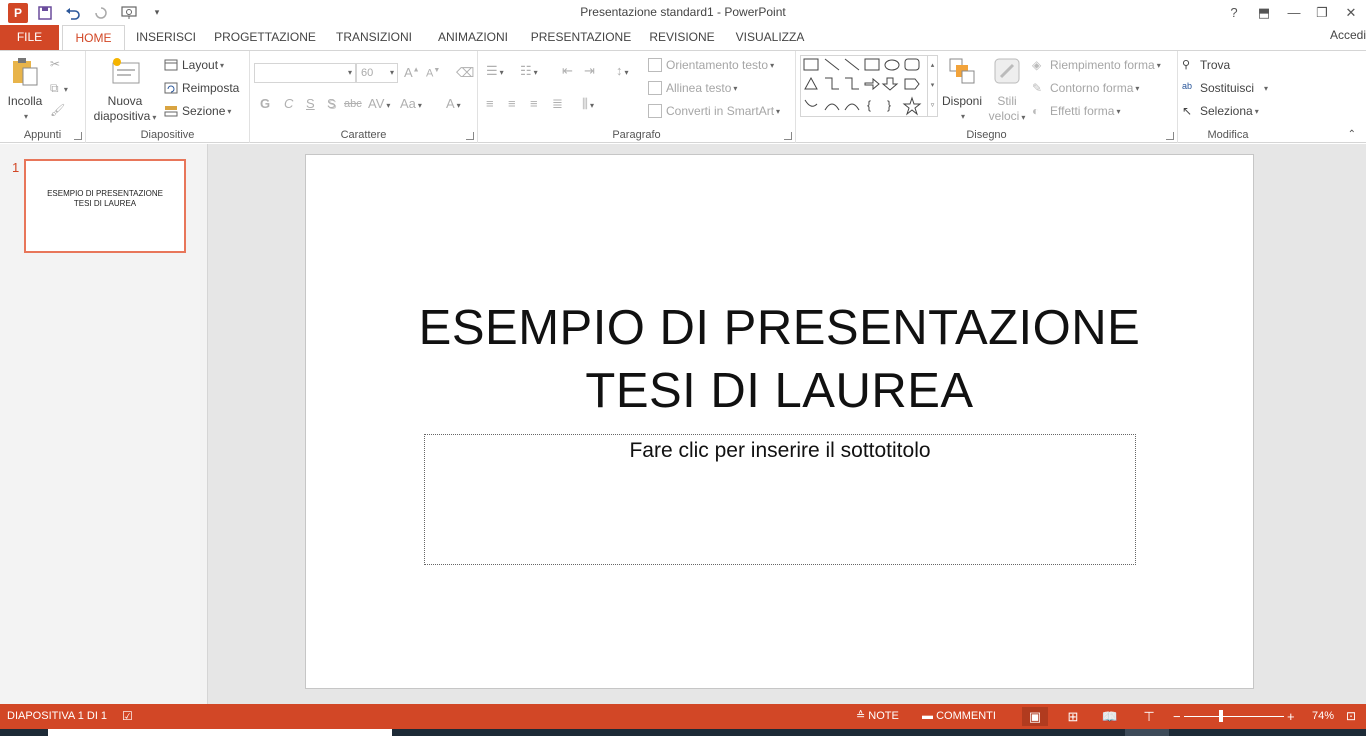 The width and height of the screenshot is (1366, 736). I want to click on shadow-button: S, so click(331, 103).